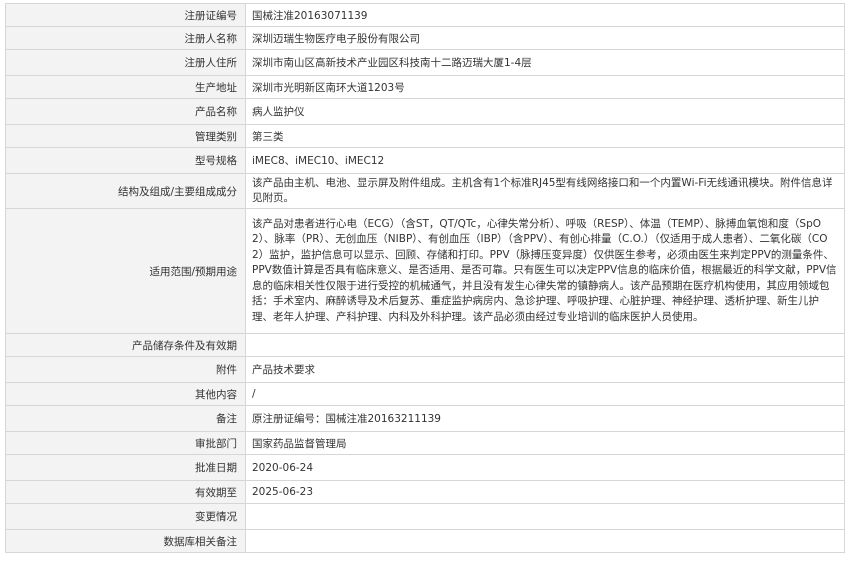 This screenshot has width=850, height=564. Describe the element at coordinates (545, 492) in the screenshot. I see `row-value: 2025-06-23` at that location.